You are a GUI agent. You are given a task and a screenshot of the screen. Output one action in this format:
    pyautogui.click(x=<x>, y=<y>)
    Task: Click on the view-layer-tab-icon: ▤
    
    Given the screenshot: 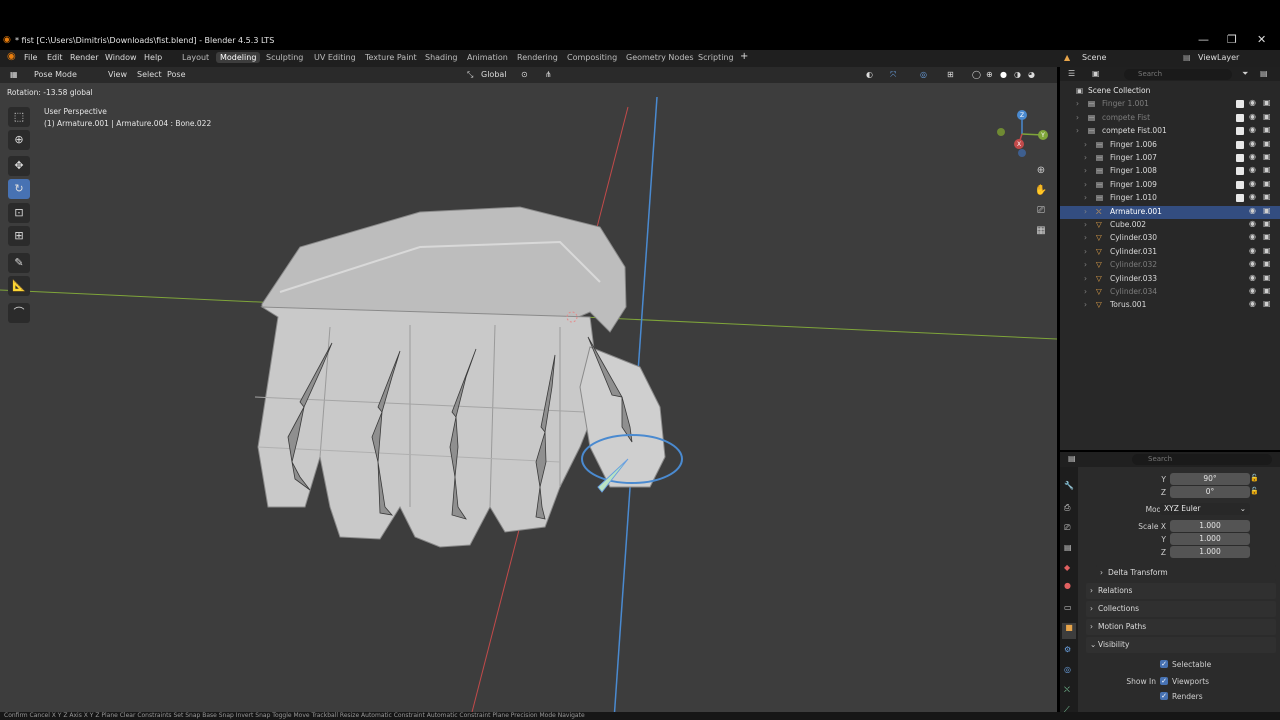 What is the action you would take?
    pyautogui.click(x=1068, y=547)
    